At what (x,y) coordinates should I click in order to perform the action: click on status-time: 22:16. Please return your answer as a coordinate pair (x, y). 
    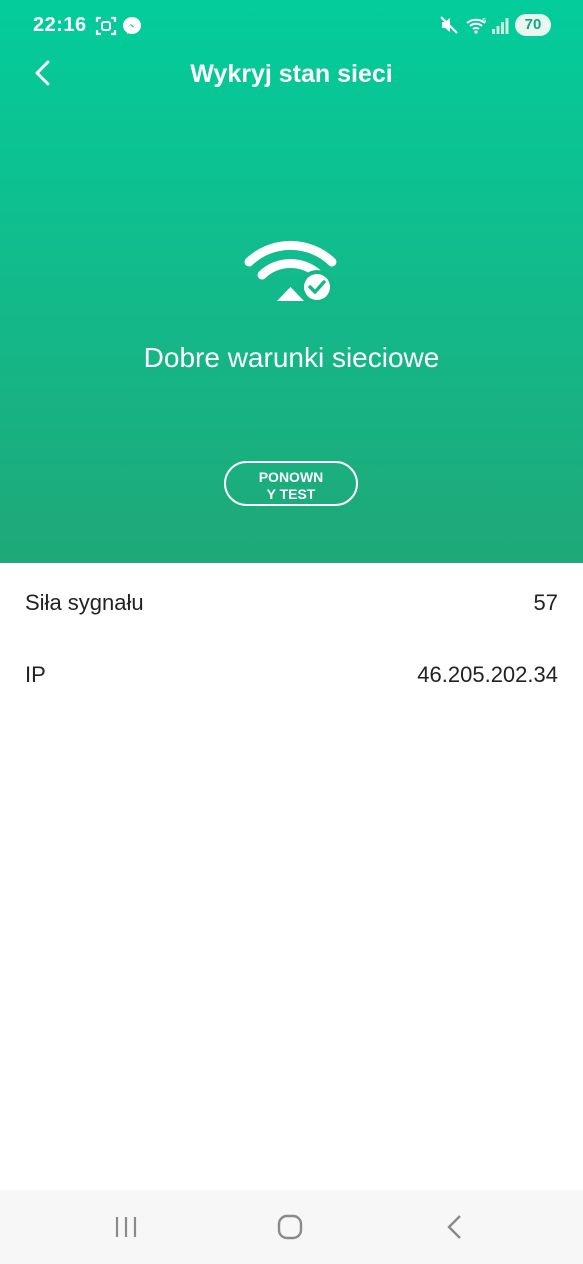
    Looking at the image, I should click on (60, 25).